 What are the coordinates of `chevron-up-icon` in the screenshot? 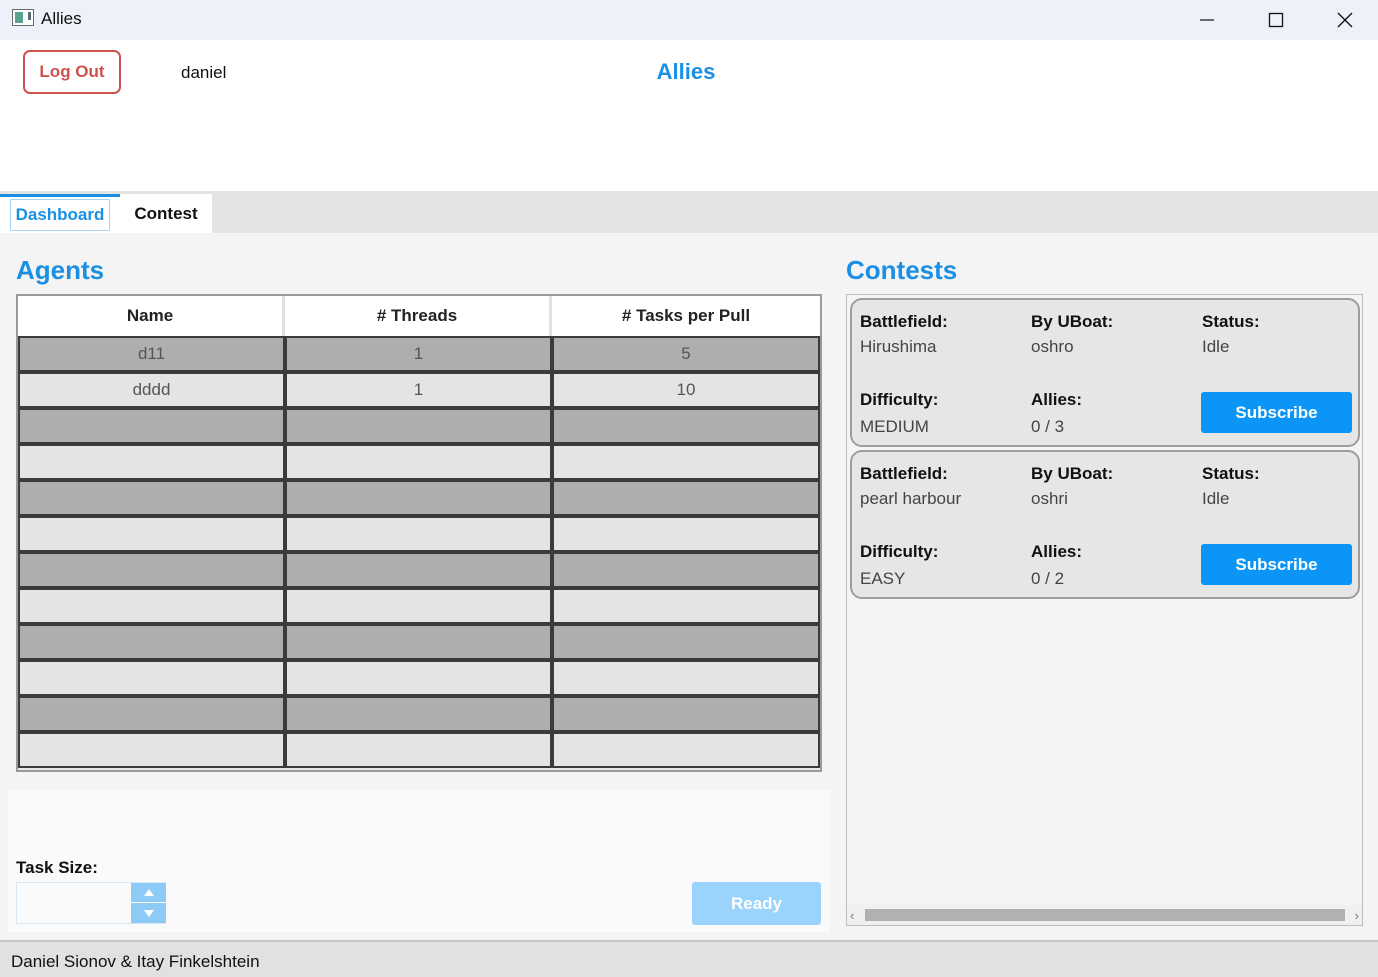 It's located at (148, 892).